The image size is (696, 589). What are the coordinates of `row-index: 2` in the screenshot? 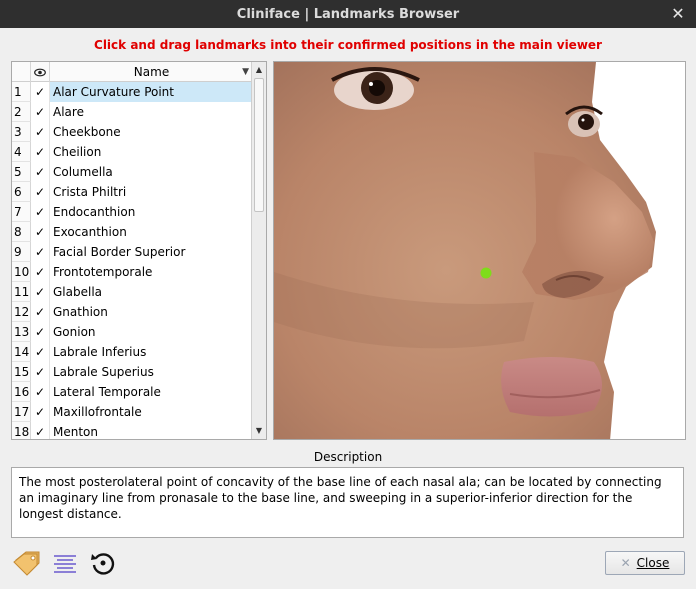 It's located at (21, 112).